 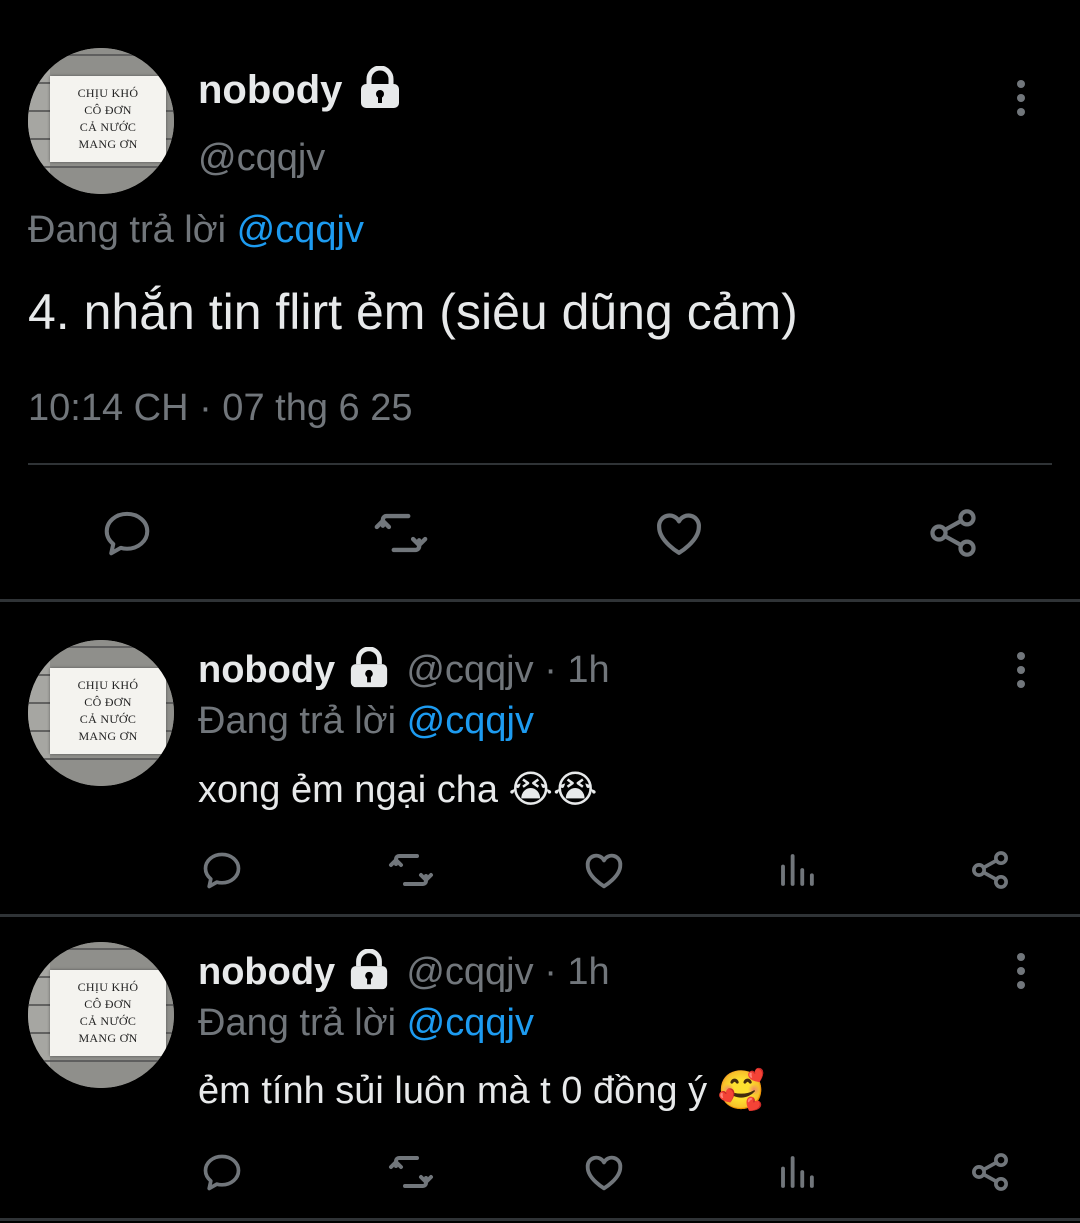 What do you see at coordinates (481, 1090) in the screenshot?
I see `tweet-text: ẻm tính sủi luôn mà t 0 đồng ý 🥰` at bounding box center [481, 1090].